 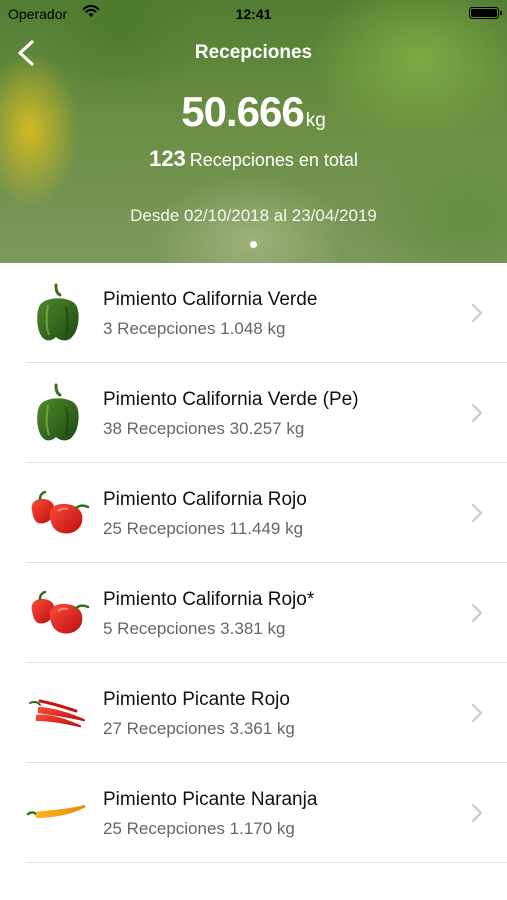 I want to click on total-weight: 50.666 kg, so click(x=253, y=112).